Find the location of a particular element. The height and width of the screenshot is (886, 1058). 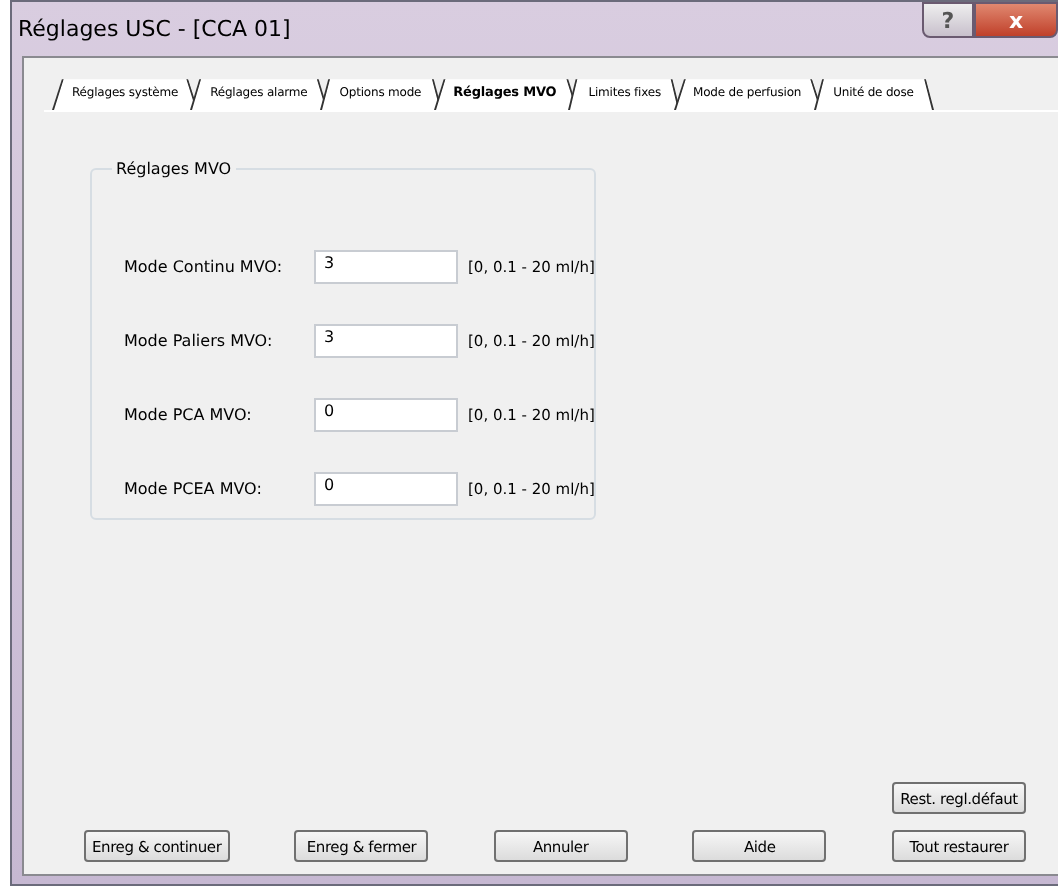

field-label: Mode PCA MVO: is located at coordinates (189, 415).